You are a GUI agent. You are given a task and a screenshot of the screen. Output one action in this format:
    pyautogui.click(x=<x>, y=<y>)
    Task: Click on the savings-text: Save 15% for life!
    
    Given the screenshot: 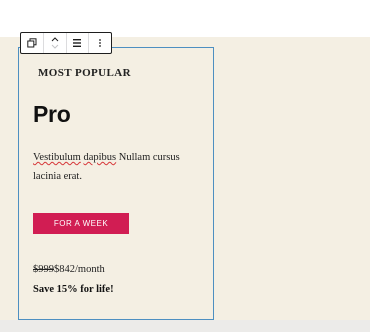 What is the action you would take?
    pyautogui.click(x=73, y=289)
    